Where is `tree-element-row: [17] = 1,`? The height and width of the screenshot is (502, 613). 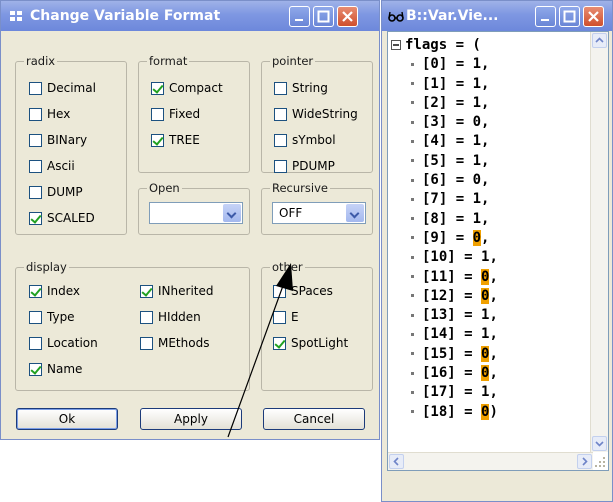 tree-element-row: [17] = 1, is located at coordinates (444, 392).